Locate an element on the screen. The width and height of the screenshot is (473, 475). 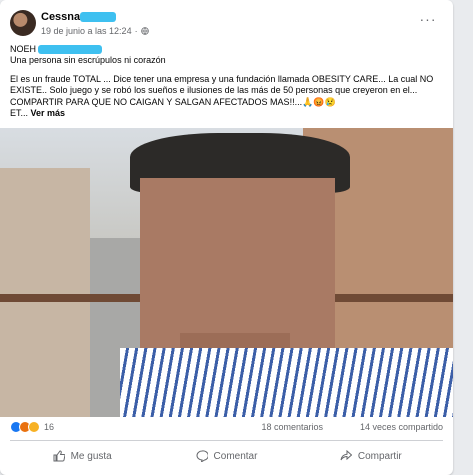
more-options-button: ··· is located at coordinates (428, 20).